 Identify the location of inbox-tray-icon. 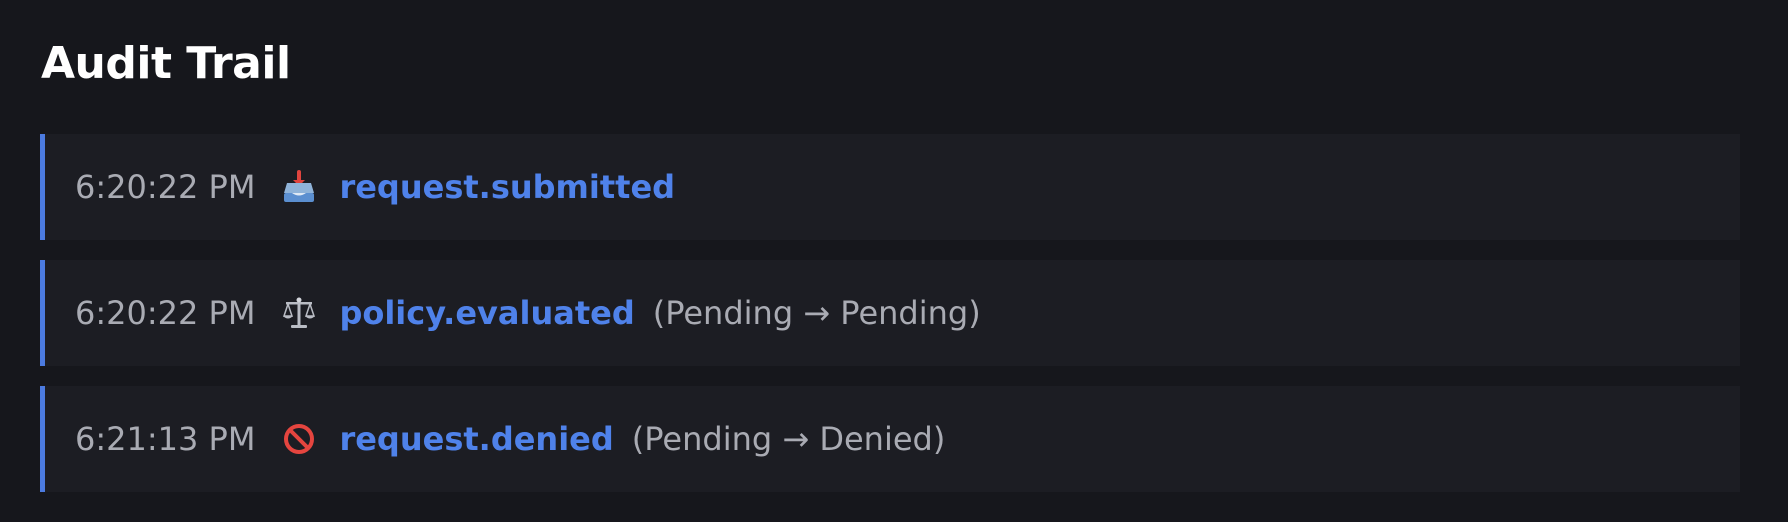
(299, 187).